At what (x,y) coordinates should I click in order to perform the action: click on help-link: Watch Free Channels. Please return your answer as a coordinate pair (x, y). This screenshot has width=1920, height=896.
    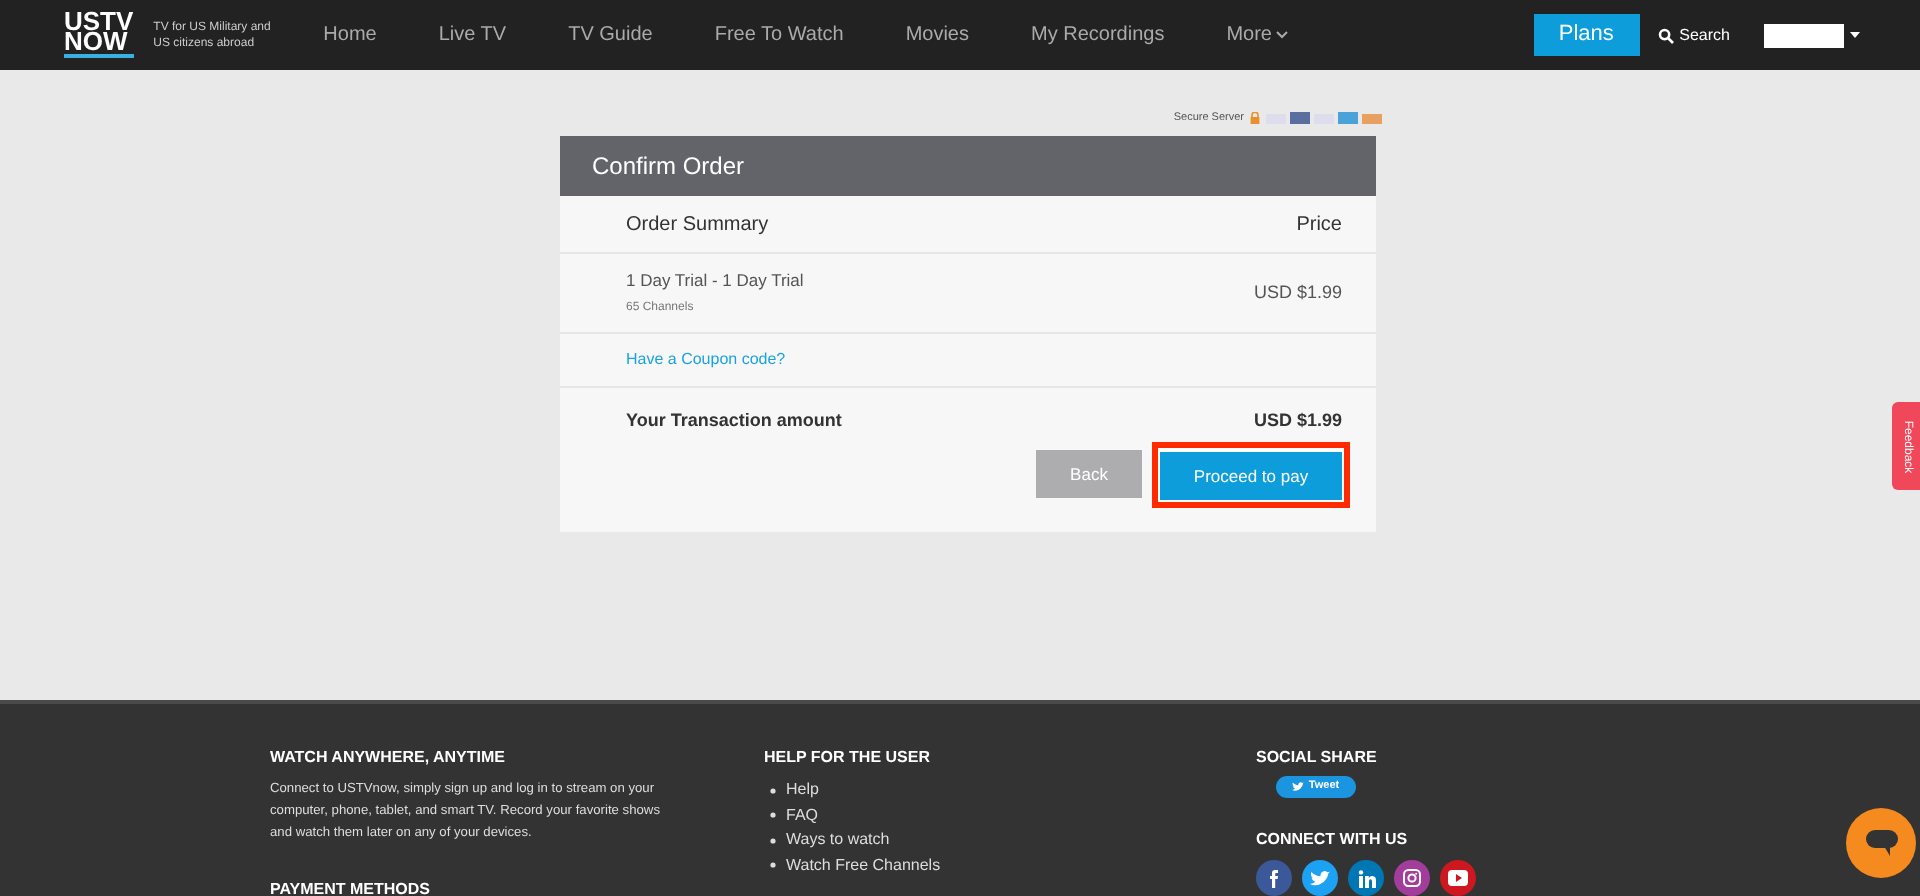
    Looking at the image, I should click on (863, 865).